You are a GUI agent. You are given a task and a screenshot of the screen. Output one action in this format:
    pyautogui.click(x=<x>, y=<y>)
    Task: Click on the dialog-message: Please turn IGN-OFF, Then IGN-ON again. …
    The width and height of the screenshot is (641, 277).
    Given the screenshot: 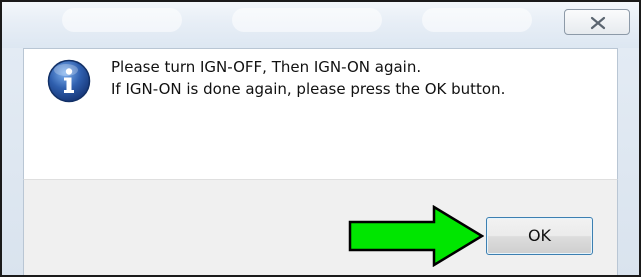 What is the action you would take?
    pyautogui.click(x=308, y=78)
    